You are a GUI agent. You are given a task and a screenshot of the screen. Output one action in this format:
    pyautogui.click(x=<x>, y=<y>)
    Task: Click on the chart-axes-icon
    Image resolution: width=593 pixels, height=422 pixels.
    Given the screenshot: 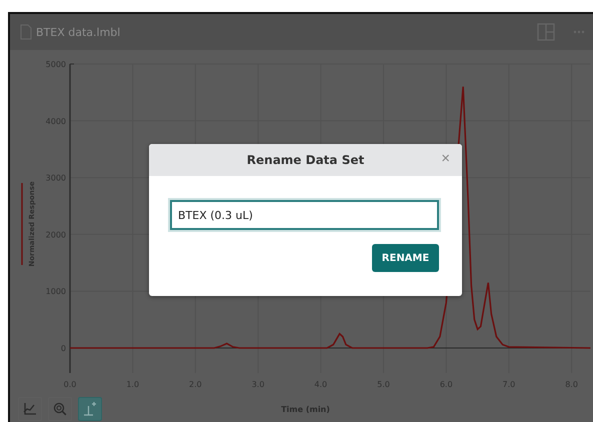 What is the action you would take?
    pyautogui.click(x=30, y=409)
    